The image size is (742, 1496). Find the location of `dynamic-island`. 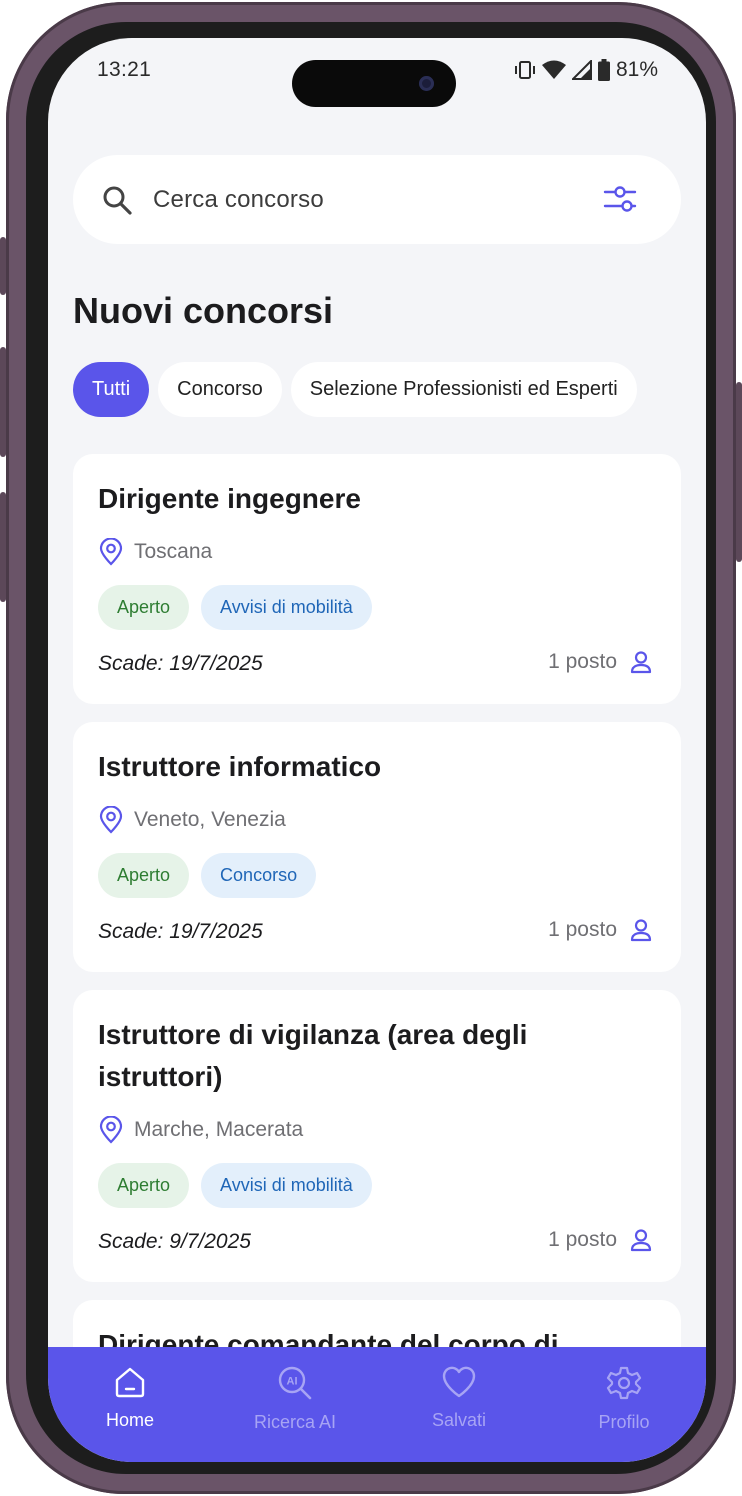

dynamic-island is located at coordinates (374, 83).